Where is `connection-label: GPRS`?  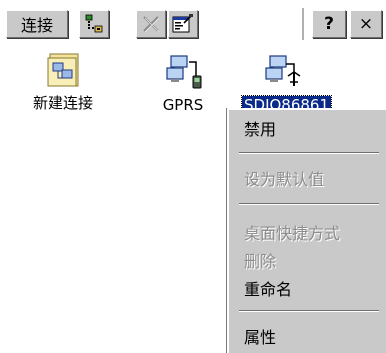 connection-label: GPRS is located at coordinates (183, 105).